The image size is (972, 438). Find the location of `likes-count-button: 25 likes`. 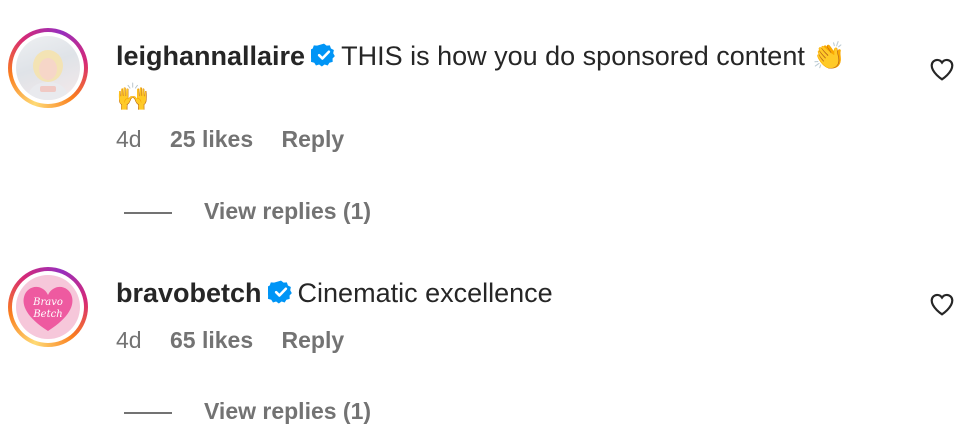

likes-count-button: 25 likes is located at coordinates (211, 139).